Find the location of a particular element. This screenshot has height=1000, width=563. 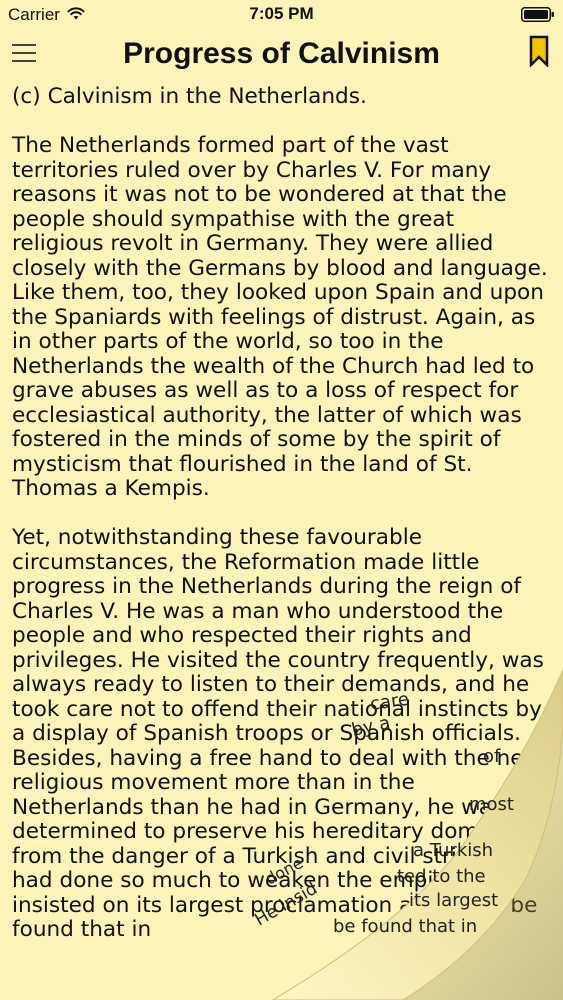

menu-button is located at coordinates (25, 52).